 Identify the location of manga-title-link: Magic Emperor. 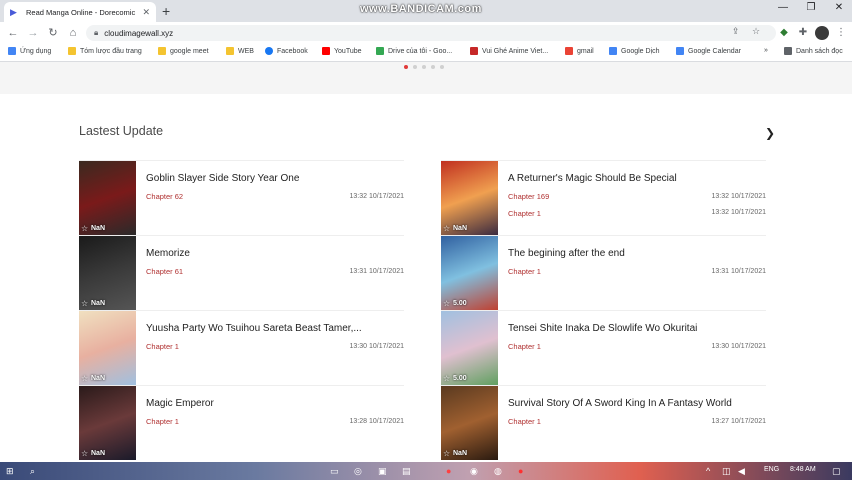
(180, 403).